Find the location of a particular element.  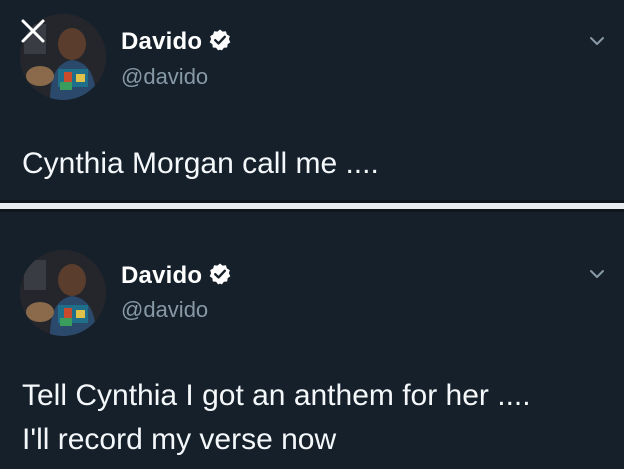

chevron-down-icon is located at coordinates (597, 41).